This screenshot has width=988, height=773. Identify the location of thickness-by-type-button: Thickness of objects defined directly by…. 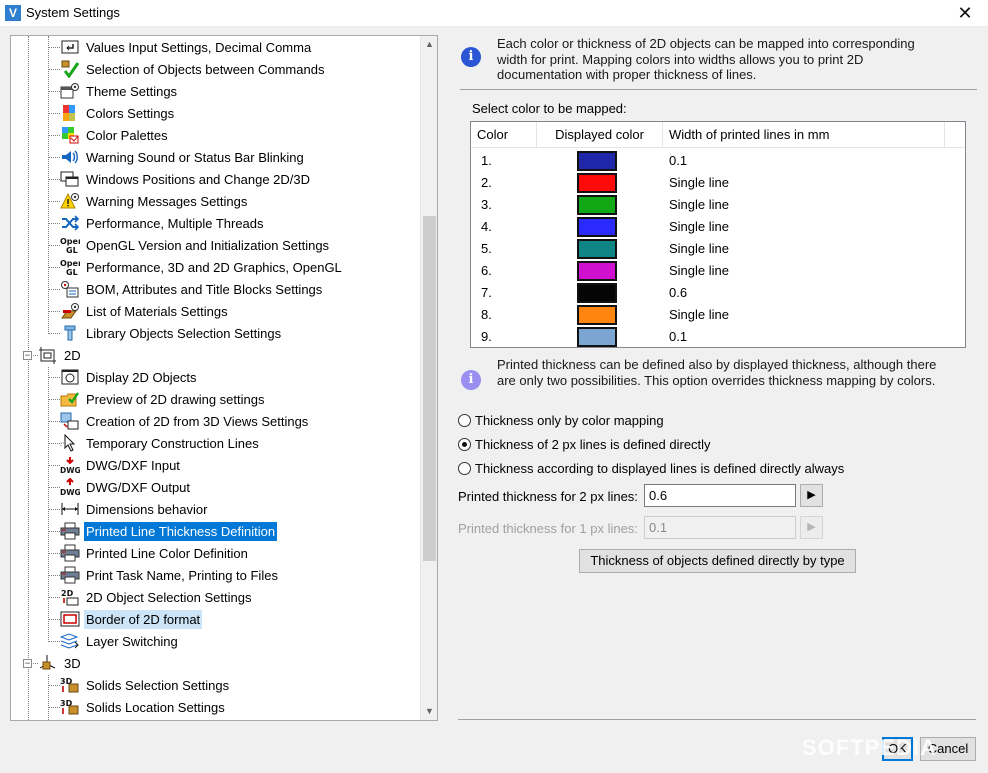
(717, 561).